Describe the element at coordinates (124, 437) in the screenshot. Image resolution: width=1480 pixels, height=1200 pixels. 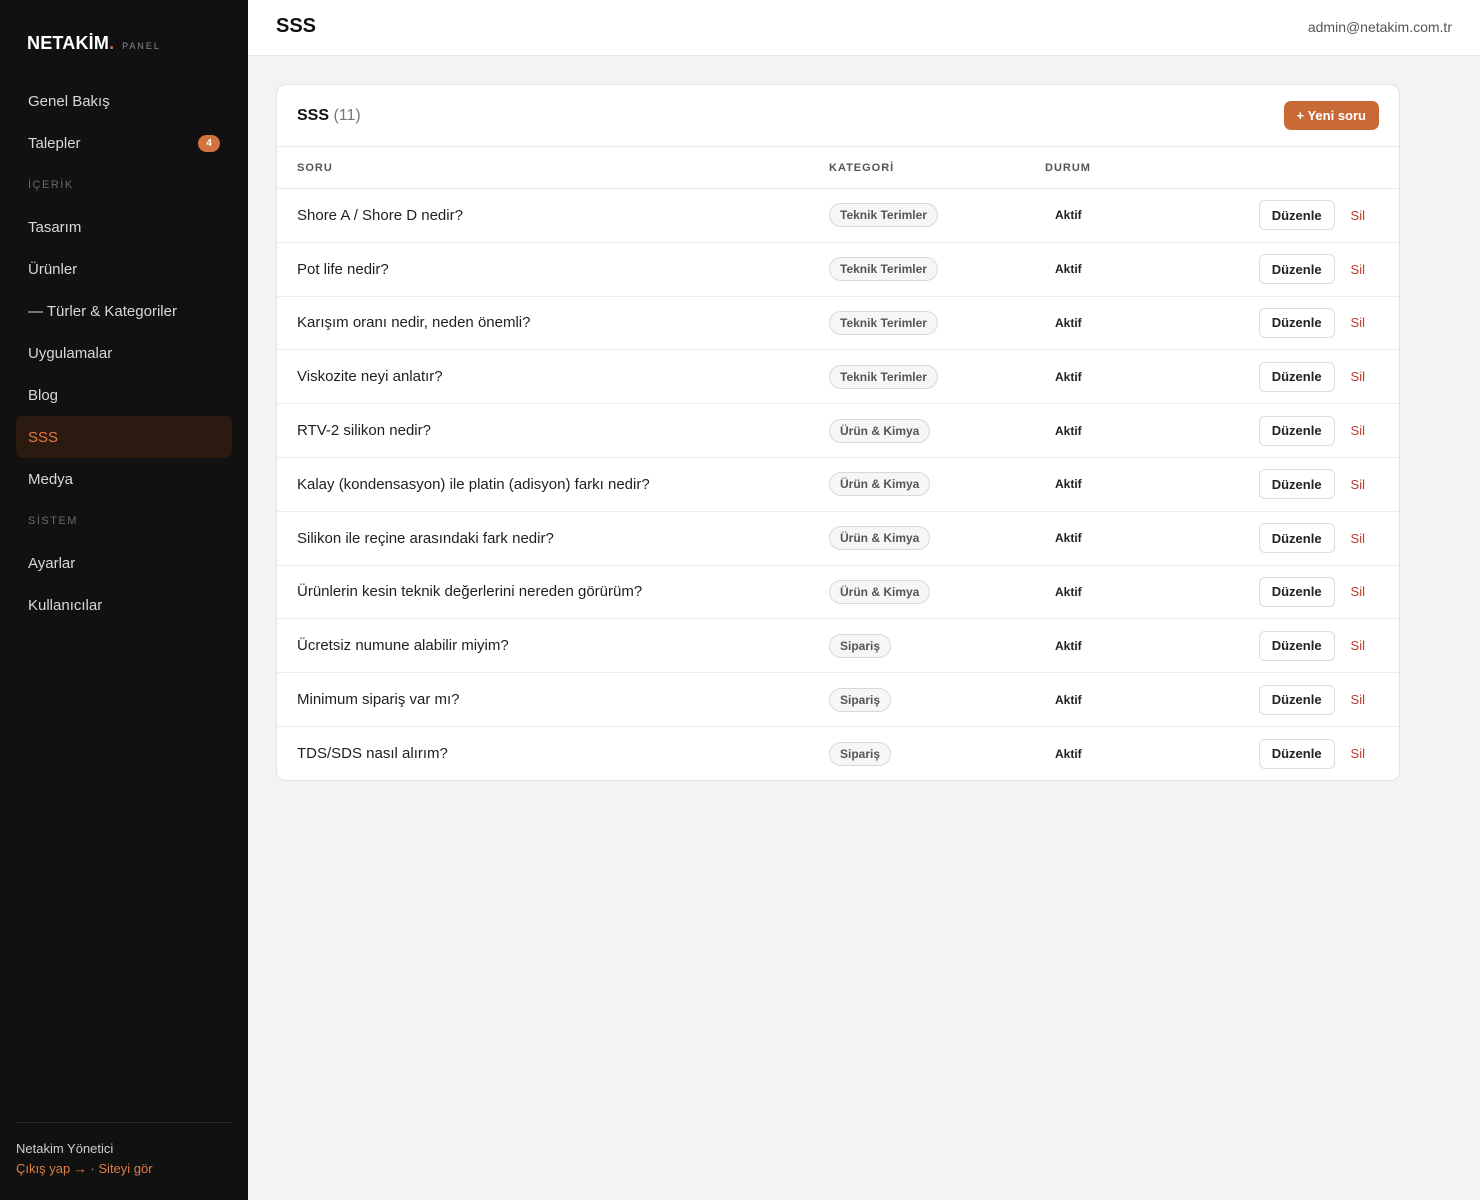
I see `sidebar-item: SSS` at that location.